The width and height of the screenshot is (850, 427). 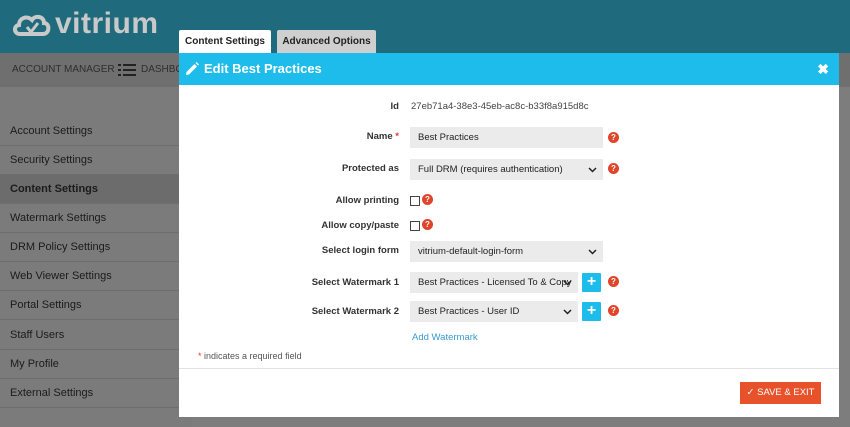 What do you see at coordinates (379, 136) in the screenshot?
I see `name-label-text: Name` at bounding box center [379, 136].